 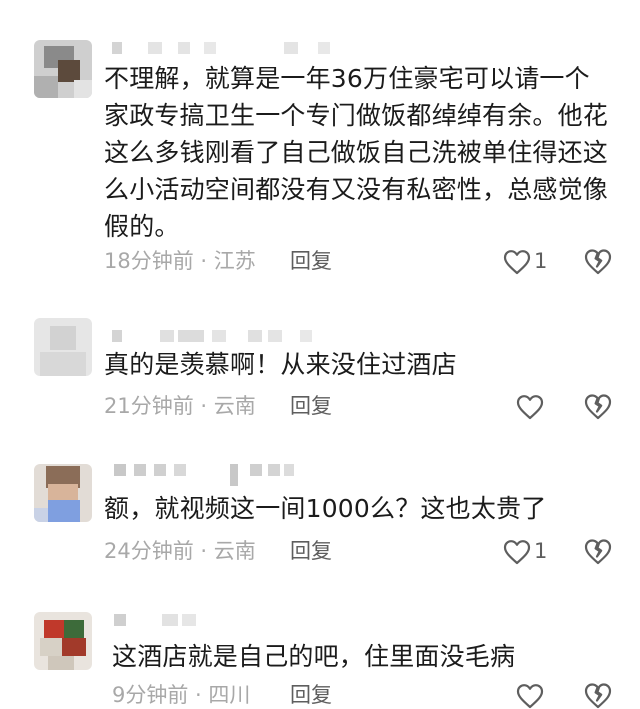 I want to click on comment-text: 这酒店就是自己的吧，住里面没毛病, so click(x=314, y=656).